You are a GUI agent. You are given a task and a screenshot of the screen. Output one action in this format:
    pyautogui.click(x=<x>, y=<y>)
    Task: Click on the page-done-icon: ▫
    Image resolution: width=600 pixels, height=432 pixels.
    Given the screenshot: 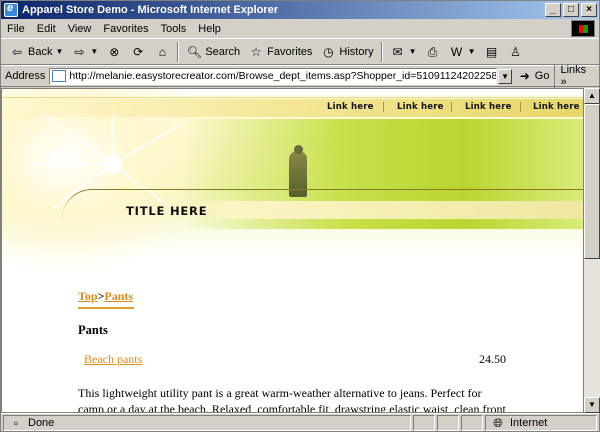 What is the action you would take?
    pyautogui.click(x=16, y=423)
    